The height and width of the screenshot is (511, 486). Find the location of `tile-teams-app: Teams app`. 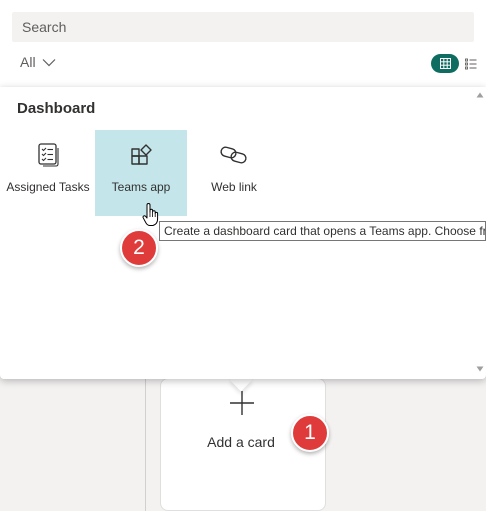

tile-teams-app: Teams app is located at coordinates (141, 173).